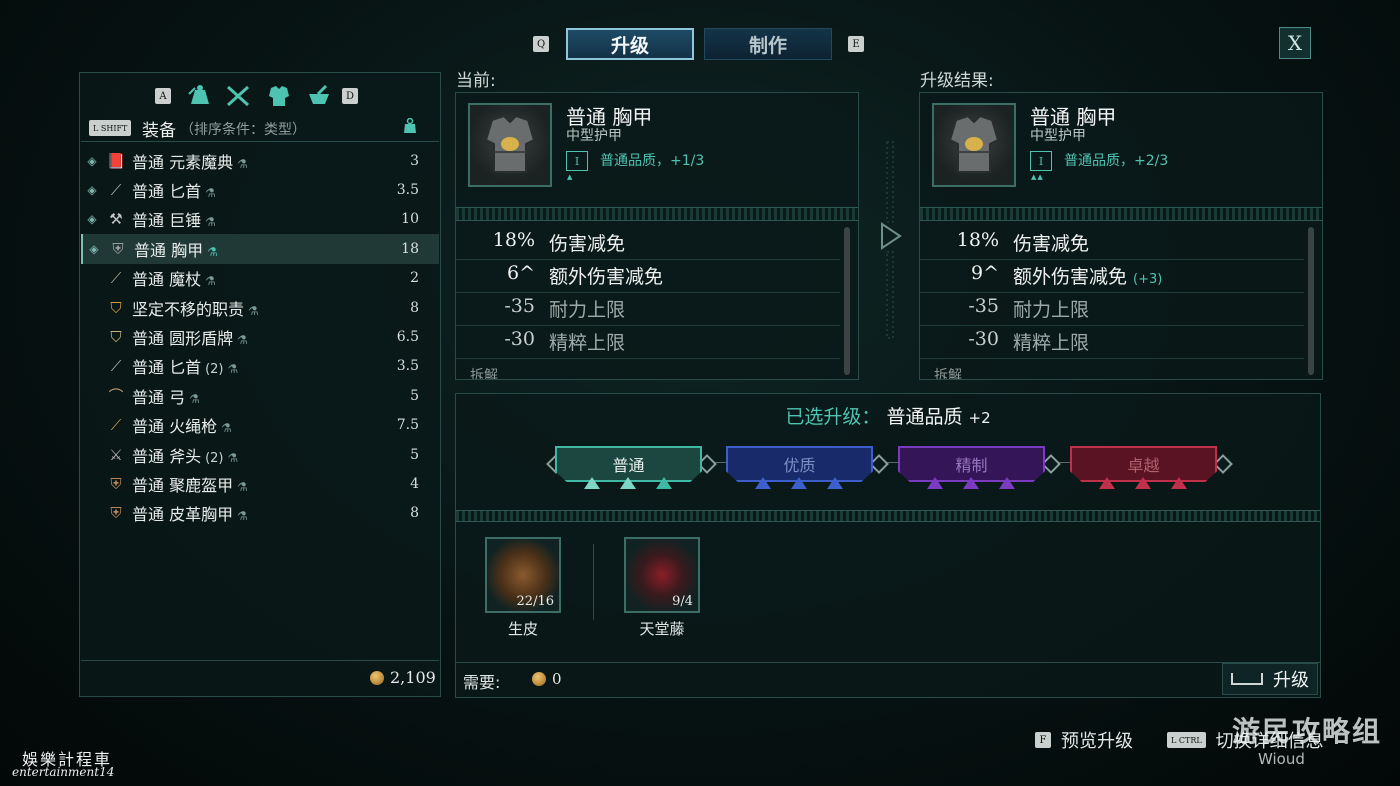 The width and height of the screenshot is (1400, 786). What do you see at coordinates (319, 96) in the screenshot?
I see `pestle-icon` at bounding box center [319, 96].